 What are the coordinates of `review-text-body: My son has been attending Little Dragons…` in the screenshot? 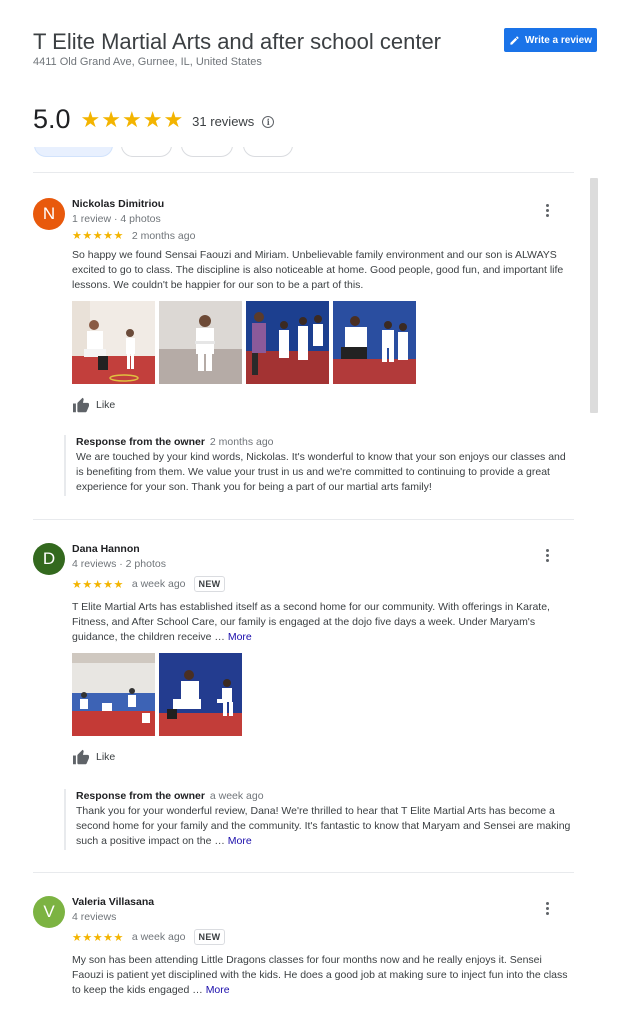 It's located at (320, 975).